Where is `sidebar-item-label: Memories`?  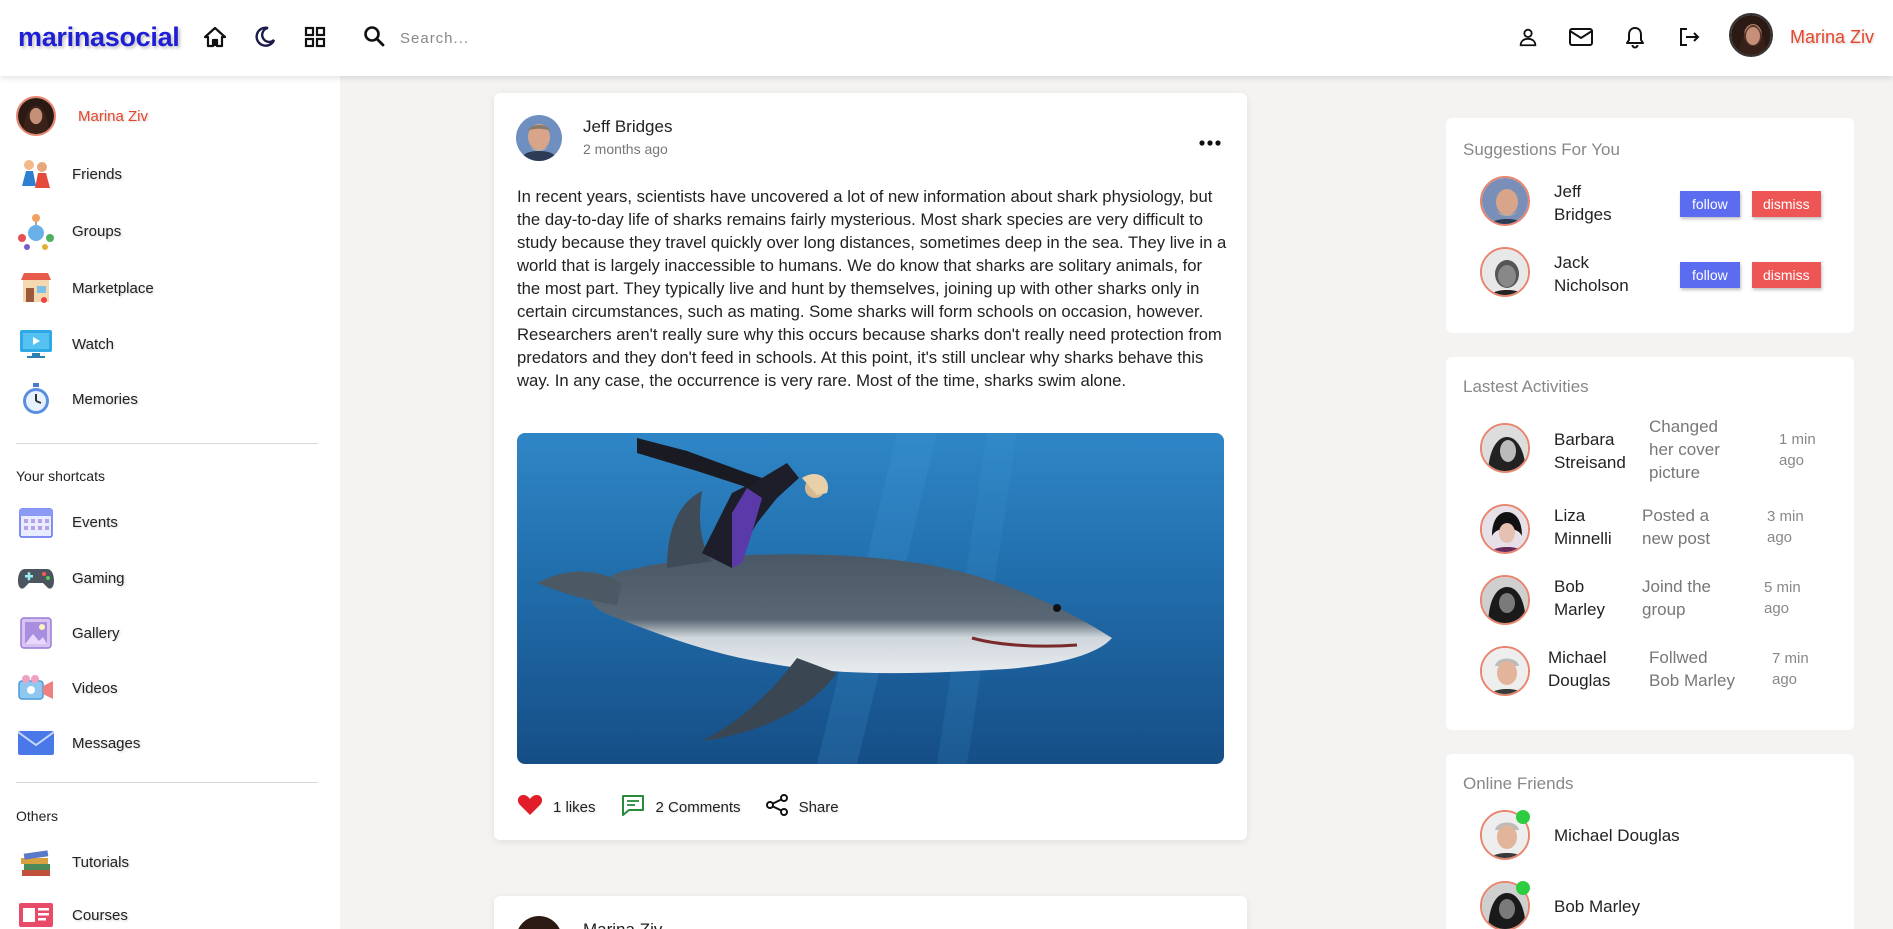
sidebar-item-label: Memories is located at coordinates (105, 399).